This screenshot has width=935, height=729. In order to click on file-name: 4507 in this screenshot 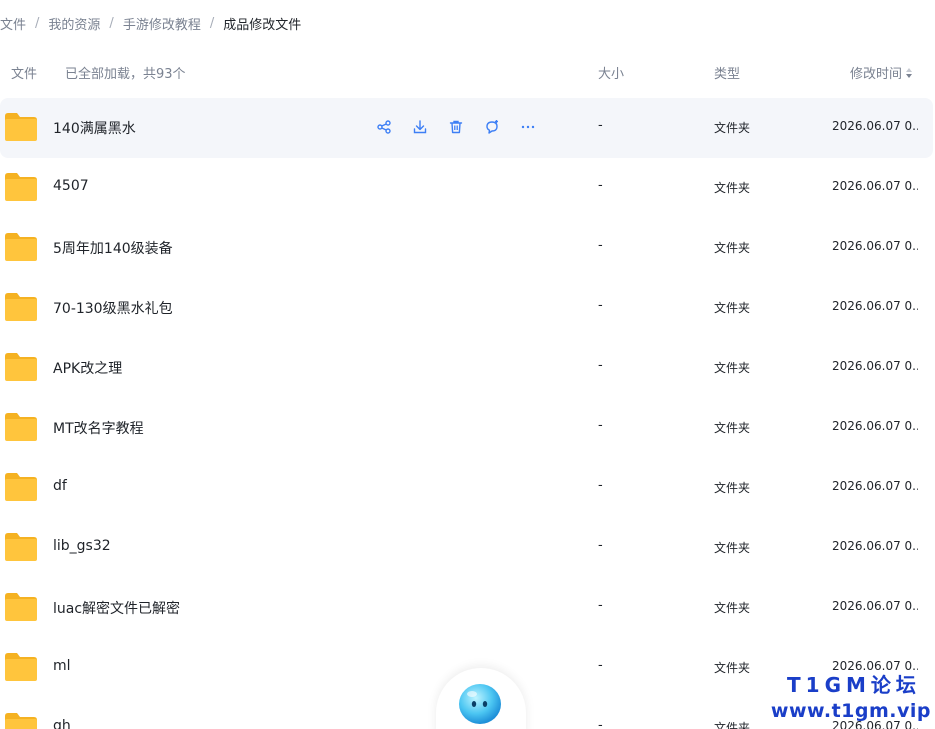, I will do `click(71, 186)`.